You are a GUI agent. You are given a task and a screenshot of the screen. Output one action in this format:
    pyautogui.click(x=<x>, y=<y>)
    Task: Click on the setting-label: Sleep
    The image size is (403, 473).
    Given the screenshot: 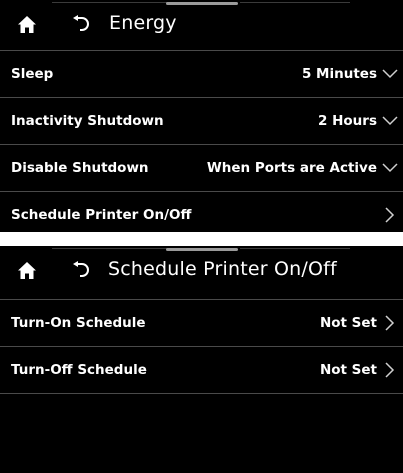 What is the action you would take?
    pyautogui.click(x=32, y=74)
    